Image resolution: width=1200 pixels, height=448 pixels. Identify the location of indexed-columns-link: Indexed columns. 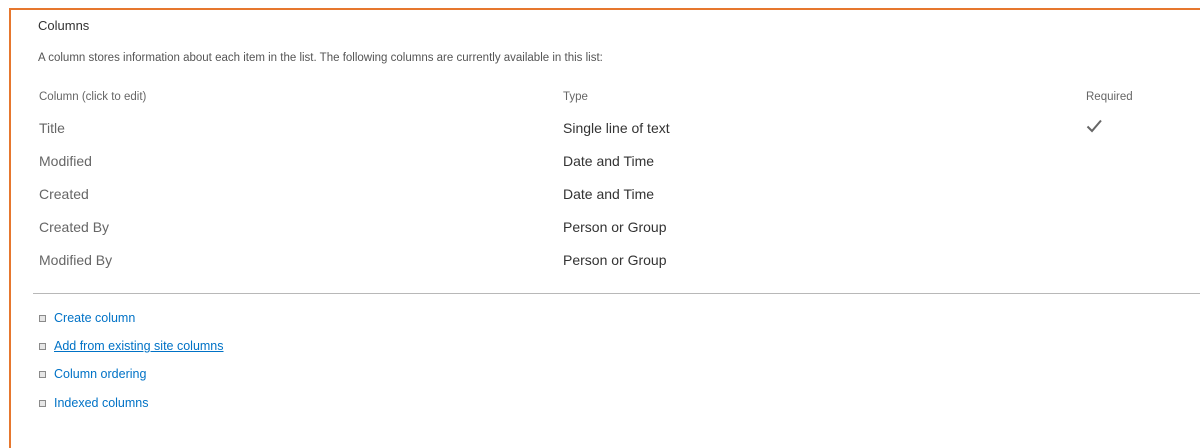
(101, 403).